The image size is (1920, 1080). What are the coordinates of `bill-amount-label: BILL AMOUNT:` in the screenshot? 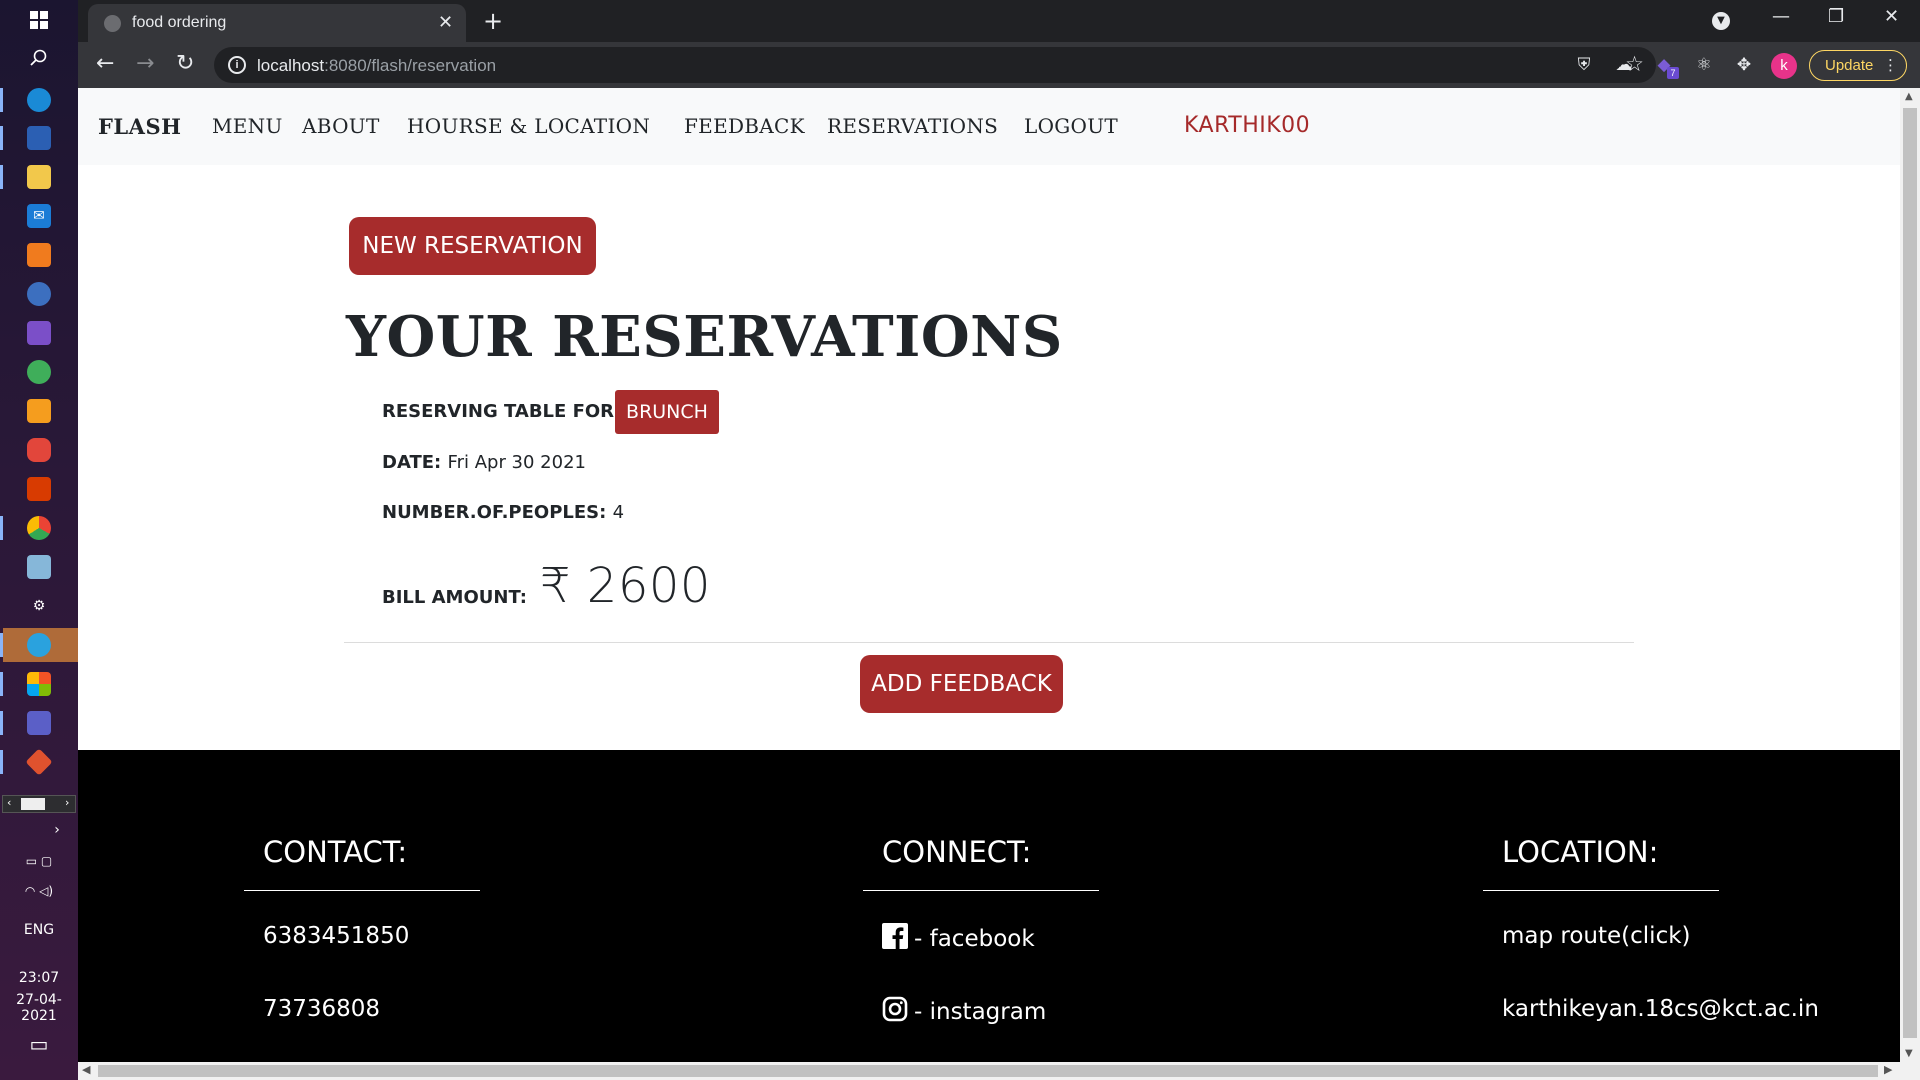 It's located at (454, 597).